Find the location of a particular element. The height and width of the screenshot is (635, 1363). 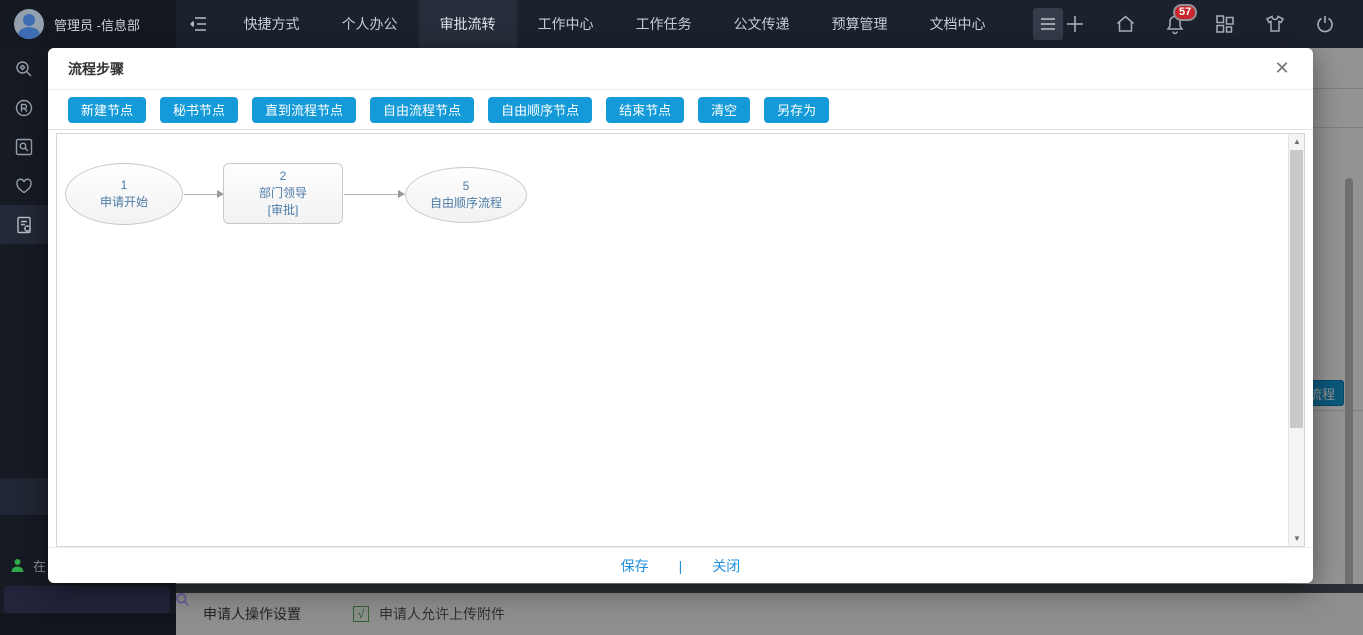

scroll-down-icon: ▼ is located at coordinates (1296, 538).